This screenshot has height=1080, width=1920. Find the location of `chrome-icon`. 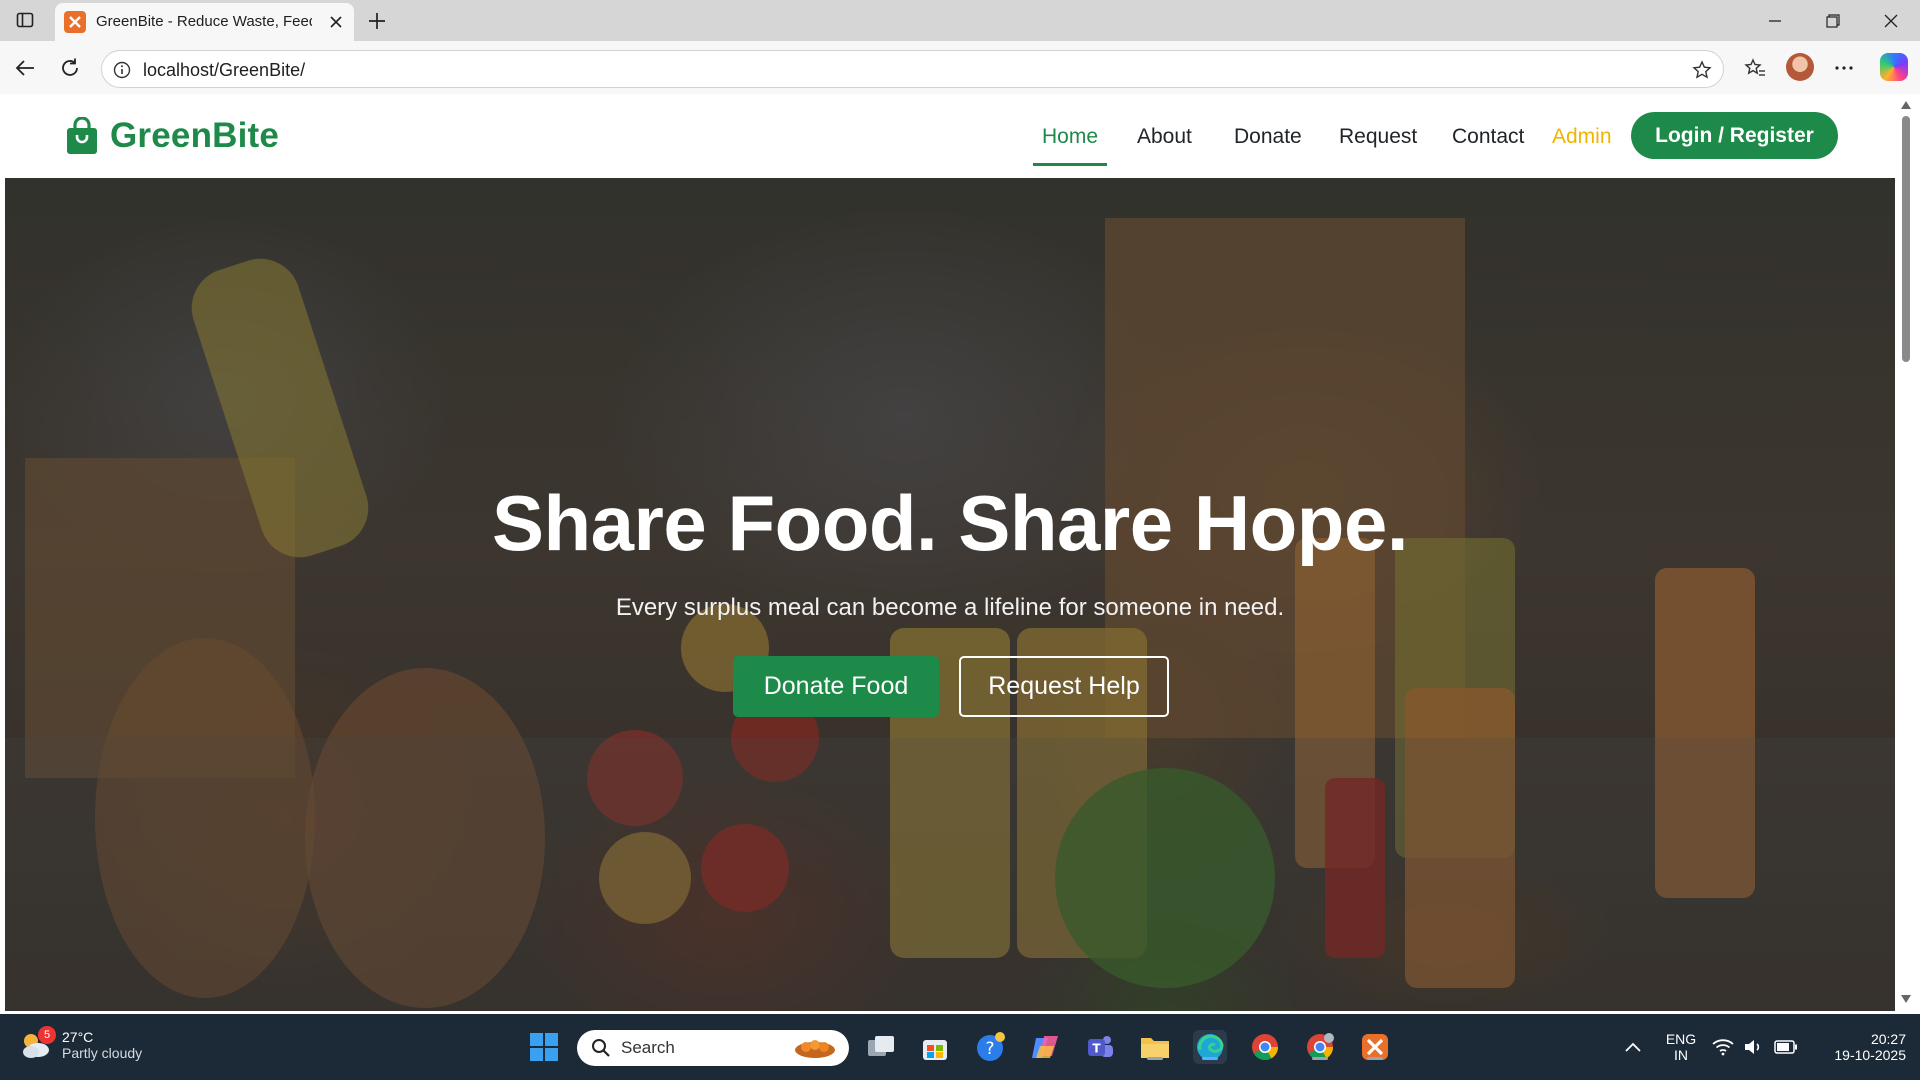

chrome-icon is located at coordinates (1265, 1047).